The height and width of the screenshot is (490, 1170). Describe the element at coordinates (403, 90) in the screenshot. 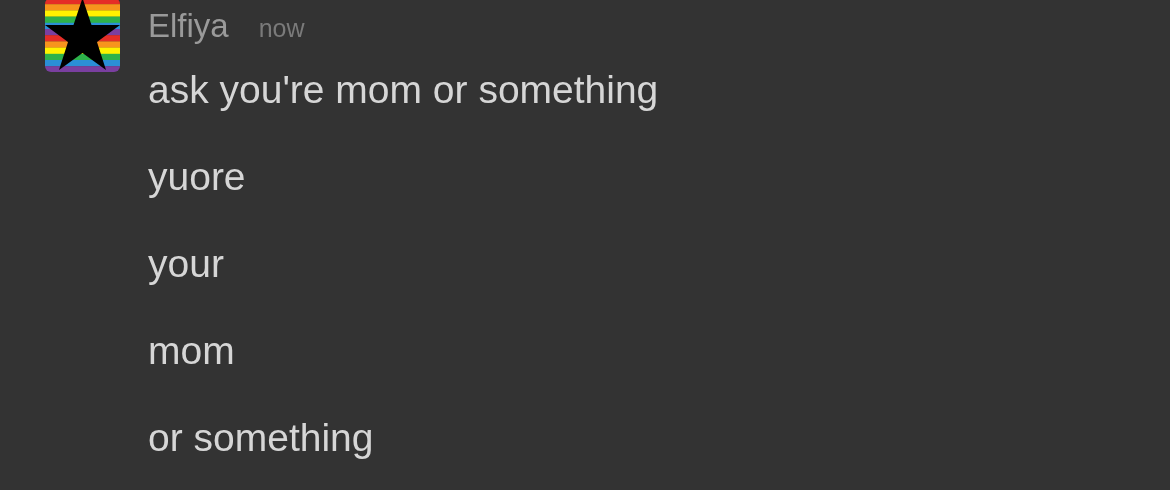

I see `message-text: ask you're mom or something` at that location.